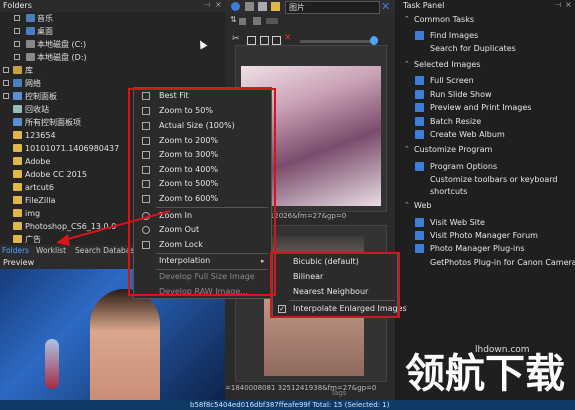 The image size is (575, 410). Describe the element at coordinates (113, 228) in the screenshot. I see `annotation-arrow` at that location.